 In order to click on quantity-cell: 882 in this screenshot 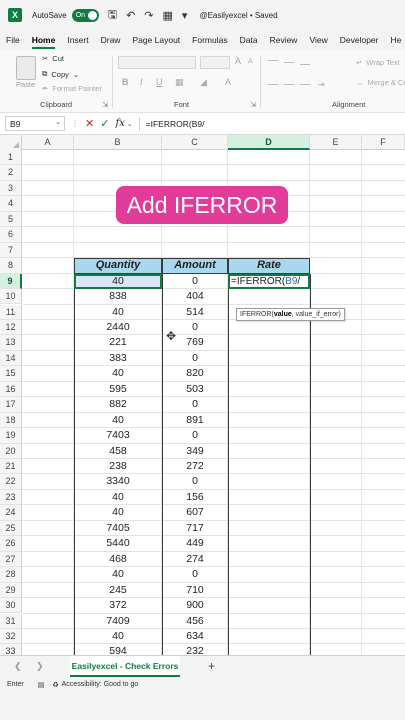, I will do `click(118, 404)`.